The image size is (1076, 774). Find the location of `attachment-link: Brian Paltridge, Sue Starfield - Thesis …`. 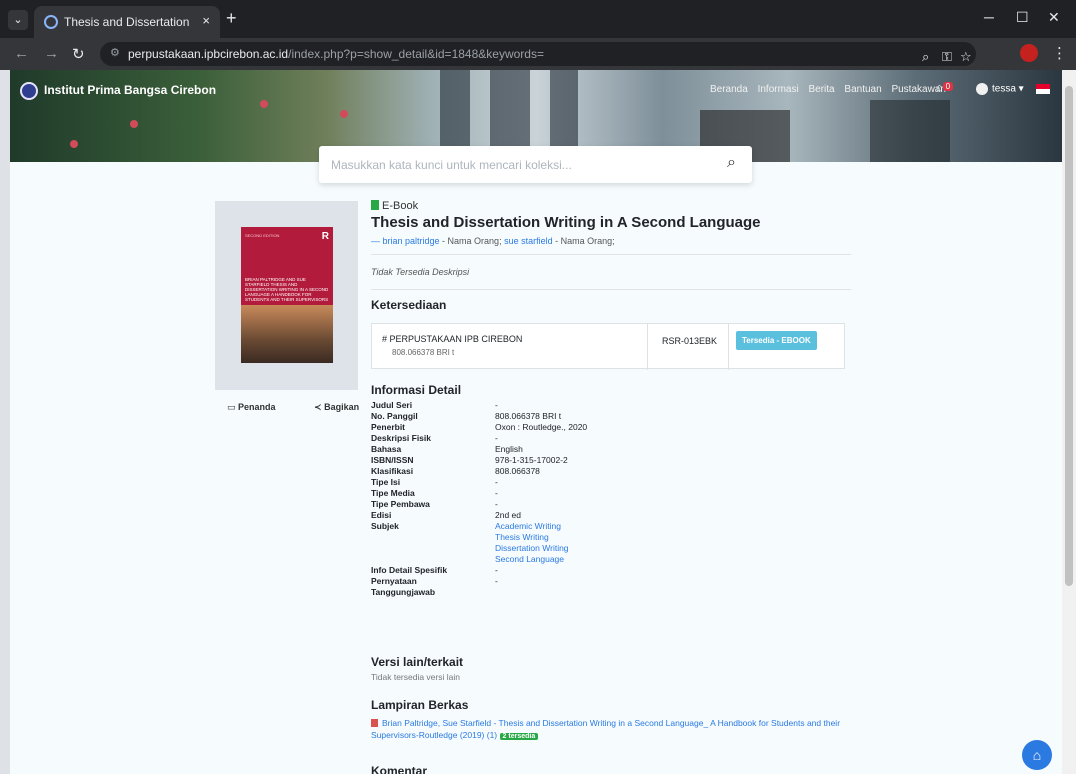

attachment-link: Brian Paltridge, Sue Starfield - Thesis … is located at coordinates (611, 730).